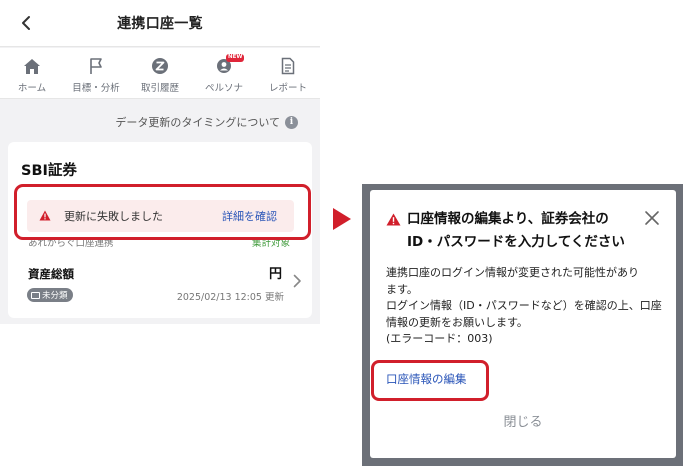 The image size is (683, 466). Describe the element at coordinates (223, 88) in the screenshot. I see `tab-label: ペルソナ` at that location.